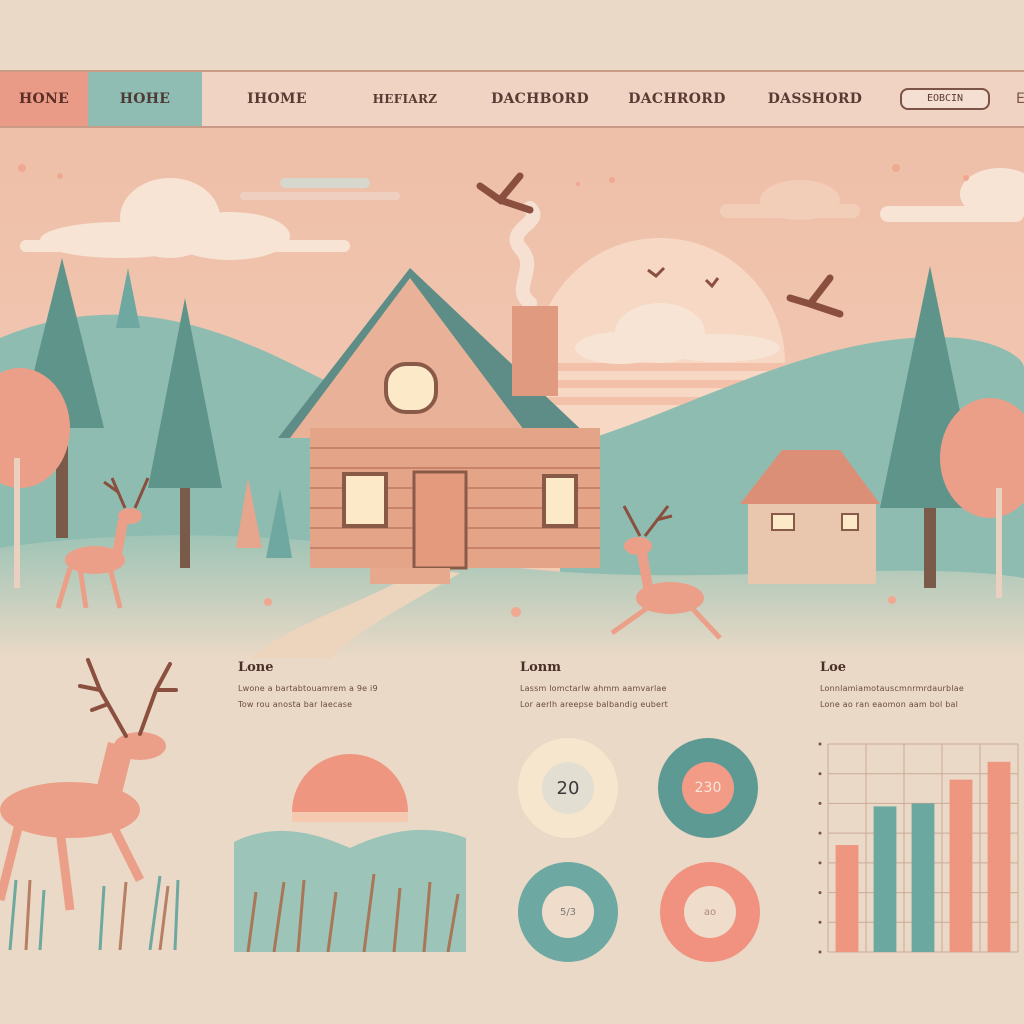 This screenshot has width=1024, height=1024. Describe the element at coordinates (815, 99) in the screenshot. I see `nav-item-dashboard-3: DASSHORD` at that location.